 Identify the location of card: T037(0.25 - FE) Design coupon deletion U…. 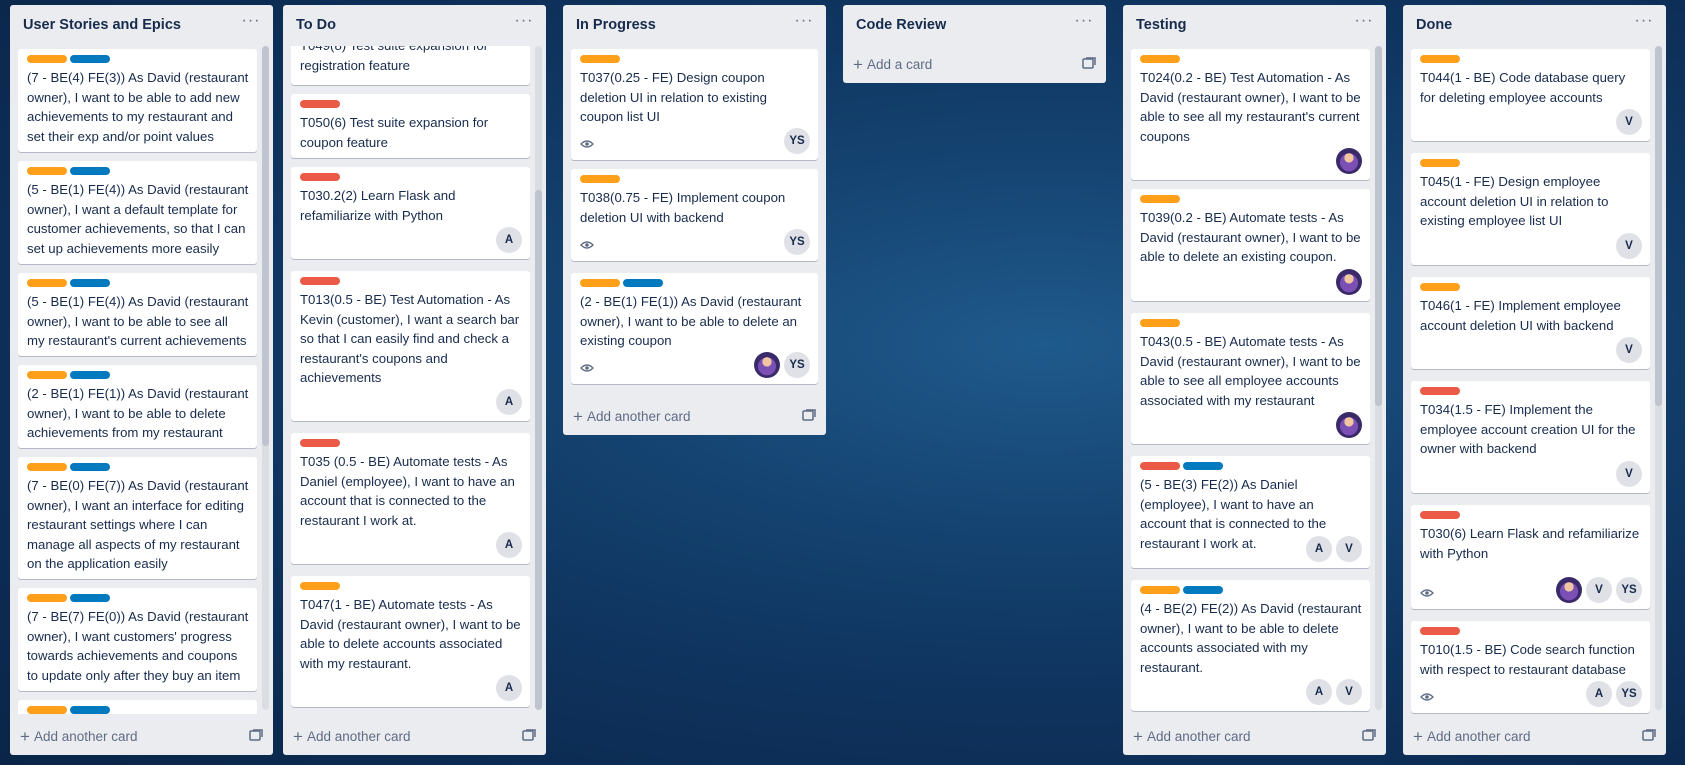
(694, 104).